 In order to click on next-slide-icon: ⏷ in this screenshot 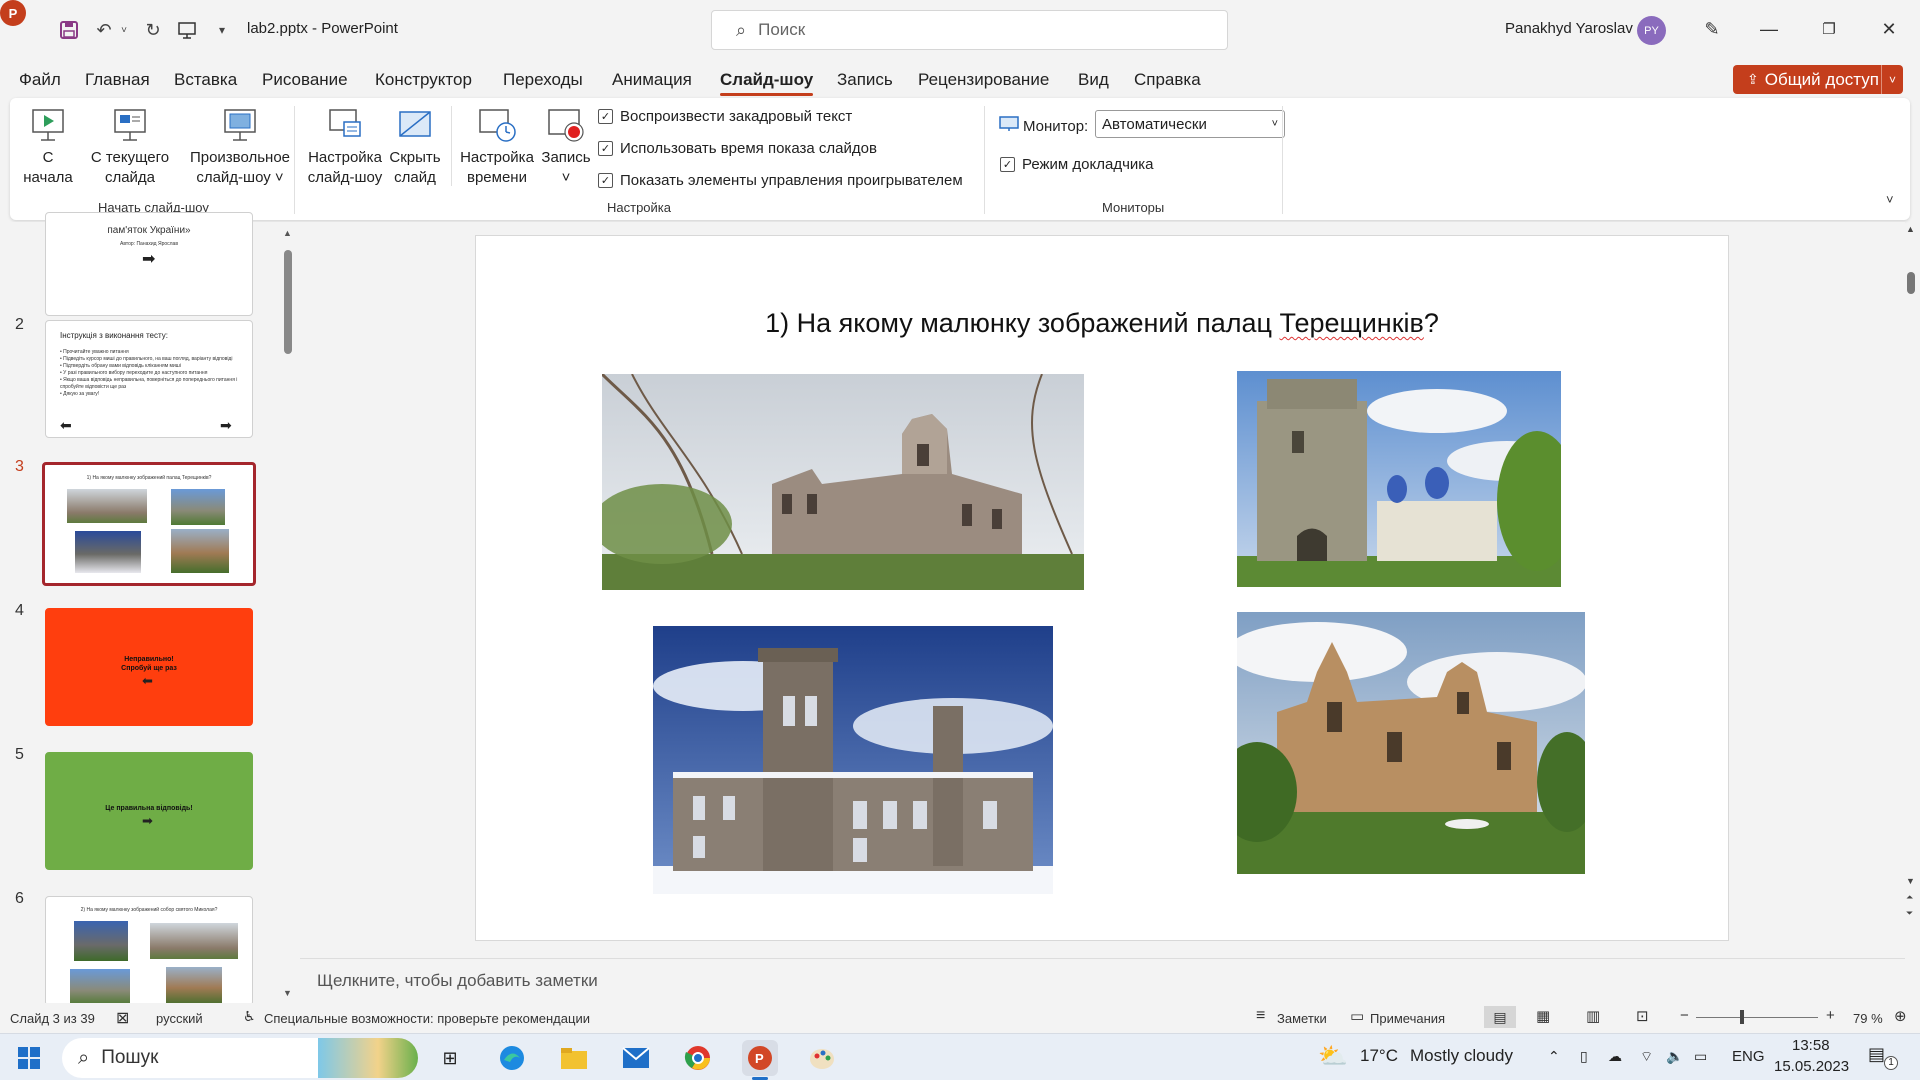, I will do `click(1909, 913)`.